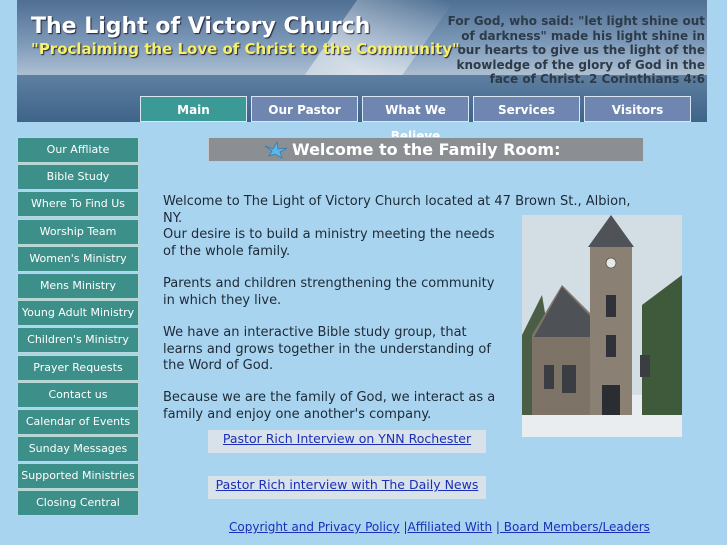 This screenshot has width=727, height=545. Describe the element at coordinates (449, 527) in the screenshot. I see `affiliated-link: Affiliated With` at that location.